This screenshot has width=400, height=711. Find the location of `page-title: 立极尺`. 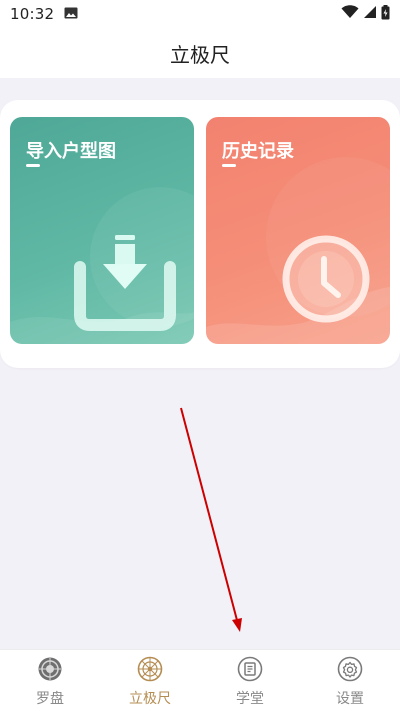

page-title: 立极尺 is located at coordinates (200, 54).